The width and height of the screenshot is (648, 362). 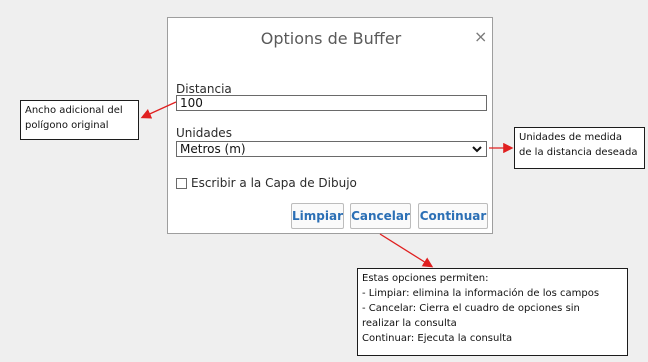 I want to click on arrow-ancho, so click(x=158, y=110).